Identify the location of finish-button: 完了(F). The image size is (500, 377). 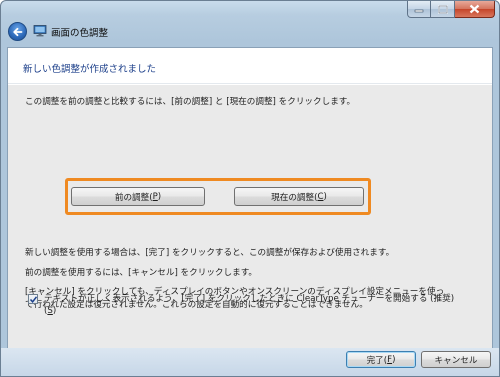
(381, 359).